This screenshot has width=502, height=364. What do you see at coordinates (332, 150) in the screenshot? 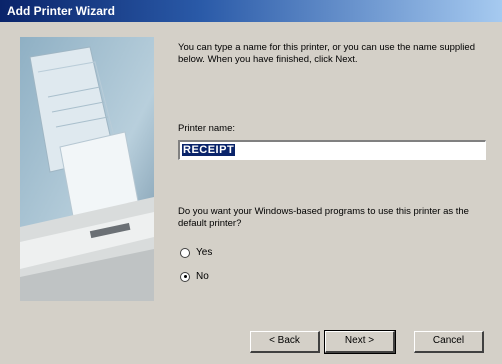
I see `printer-name-input: RECEIPT` at bounding box center [332, 150].